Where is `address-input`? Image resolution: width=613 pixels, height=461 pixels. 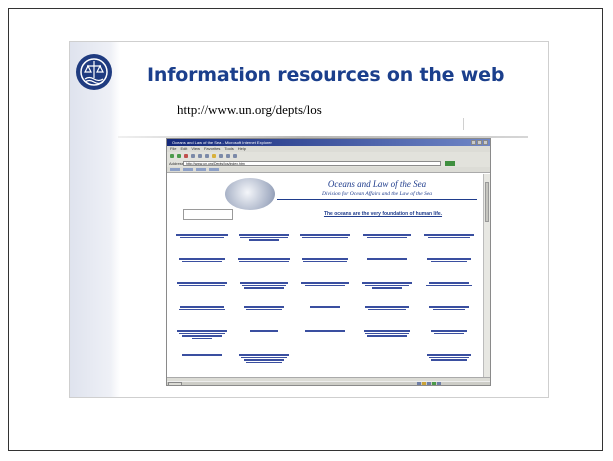 address-input is located at coordinates (312, 163).